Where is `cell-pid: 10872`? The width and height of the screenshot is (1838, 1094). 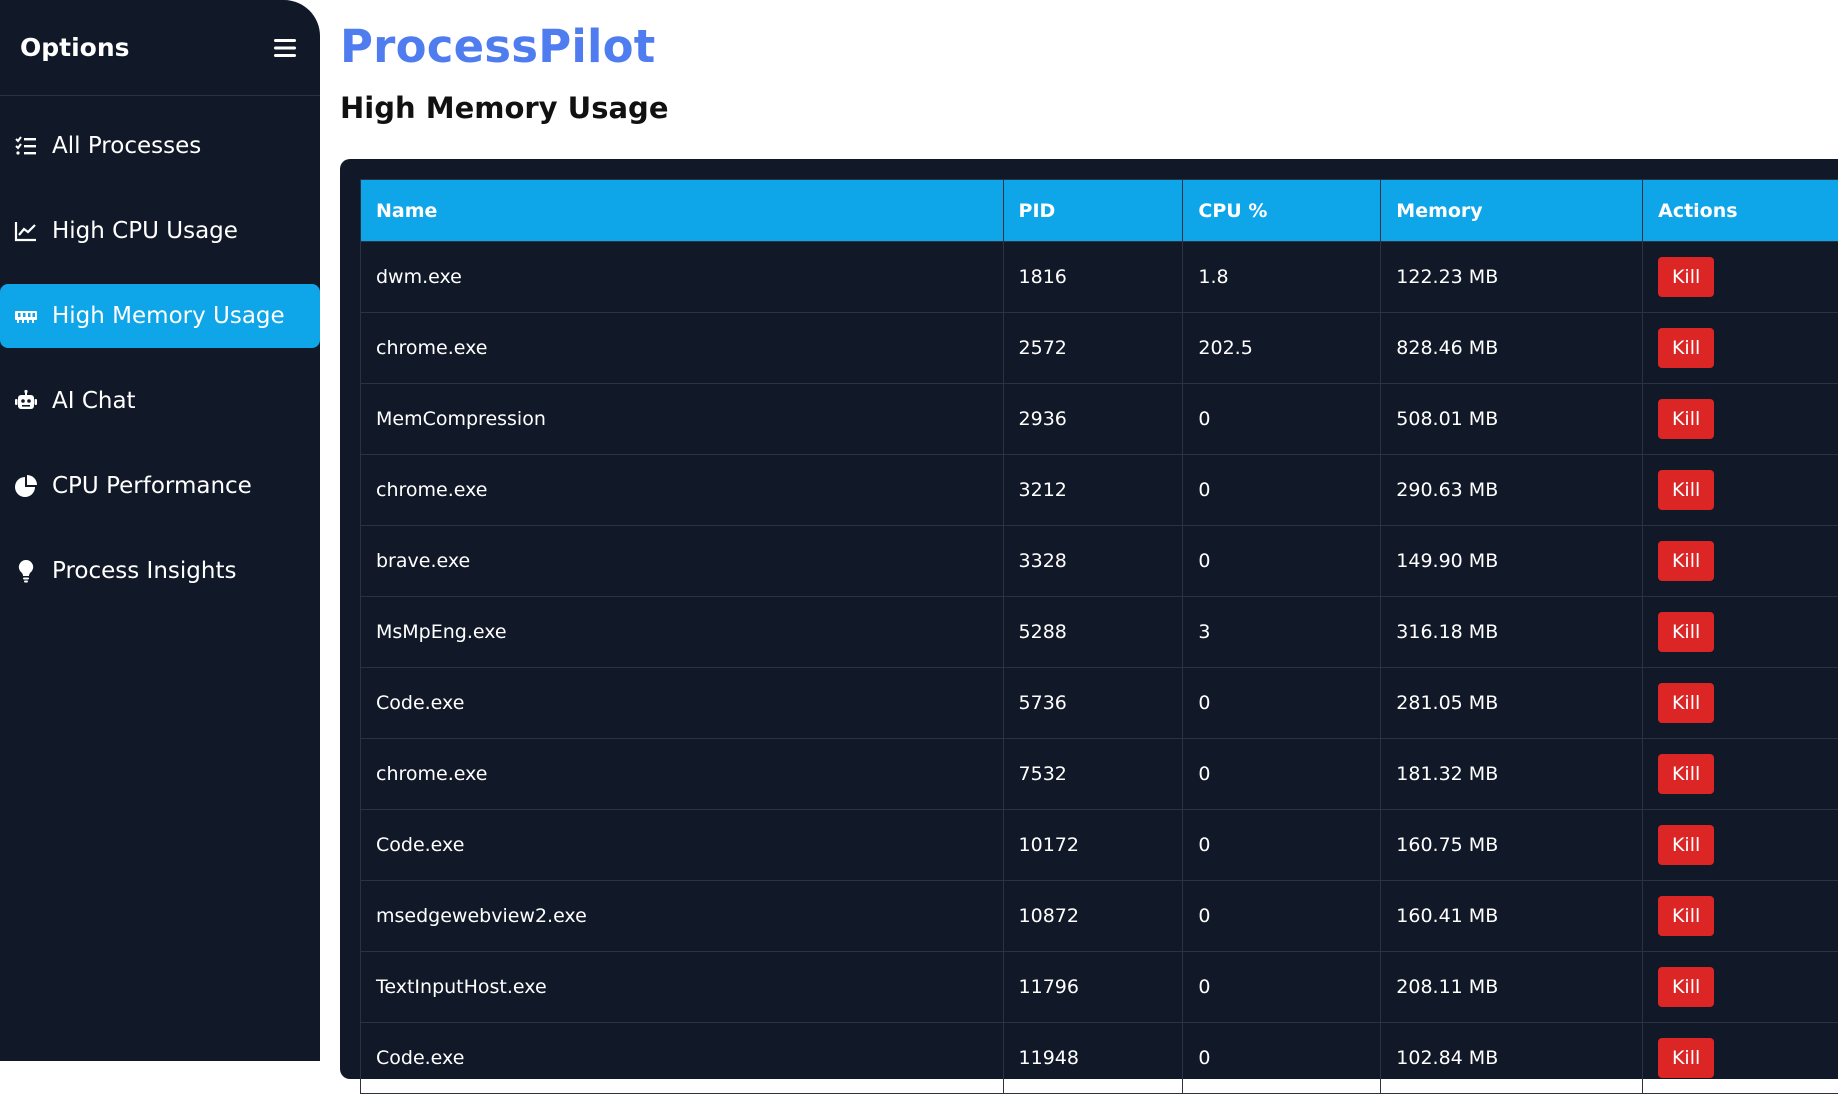 cell-pid: 10872 is located at coordinates (1093, 916).